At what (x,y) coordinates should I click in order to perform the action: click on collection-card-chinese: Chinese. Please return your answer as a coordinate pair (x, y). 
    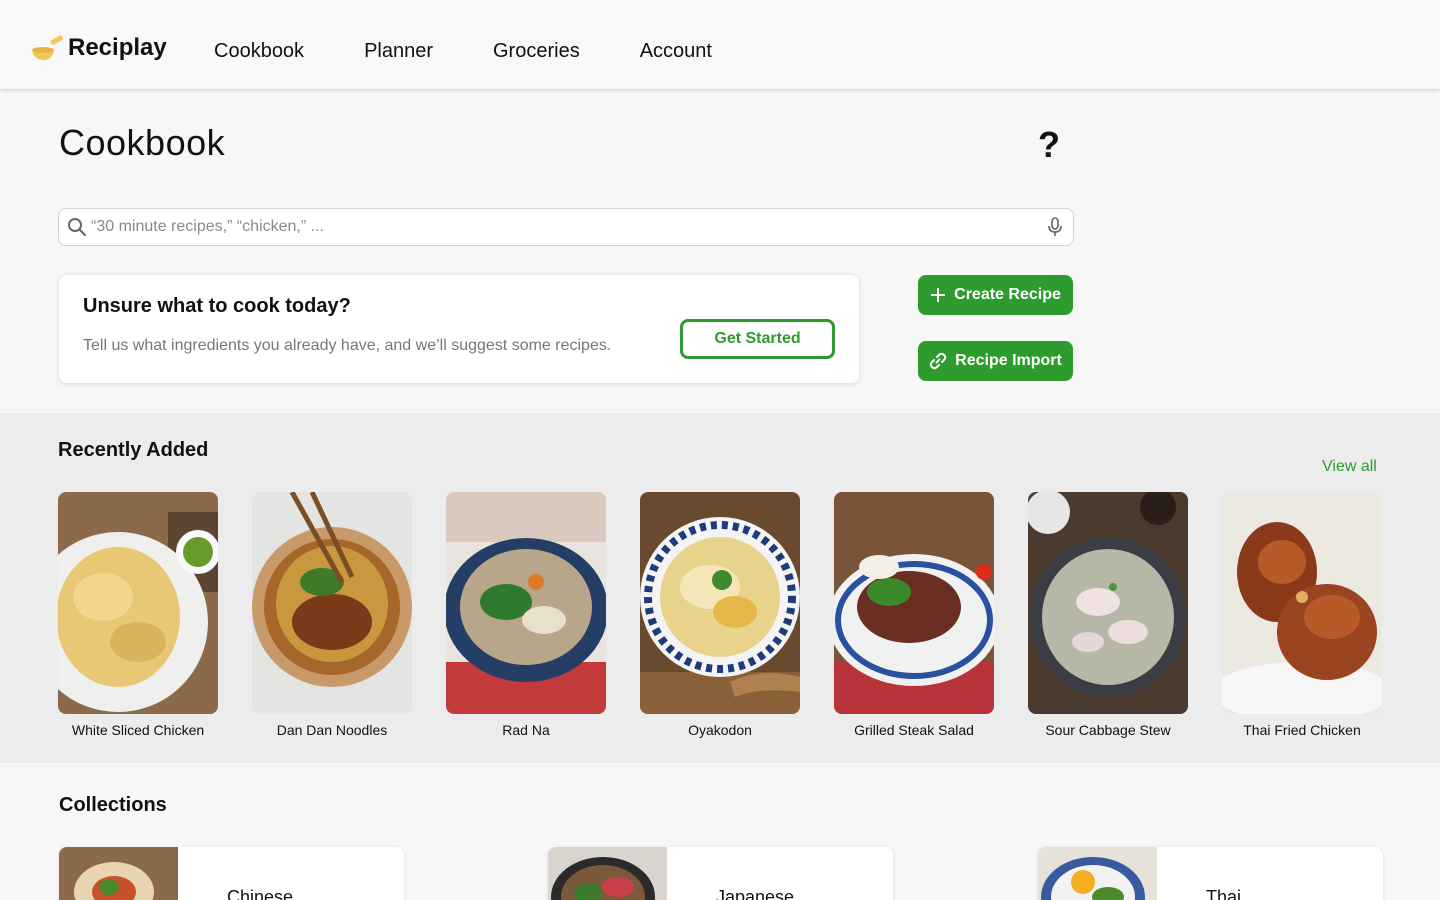
    Looking at the image, I should click on (231, 873).